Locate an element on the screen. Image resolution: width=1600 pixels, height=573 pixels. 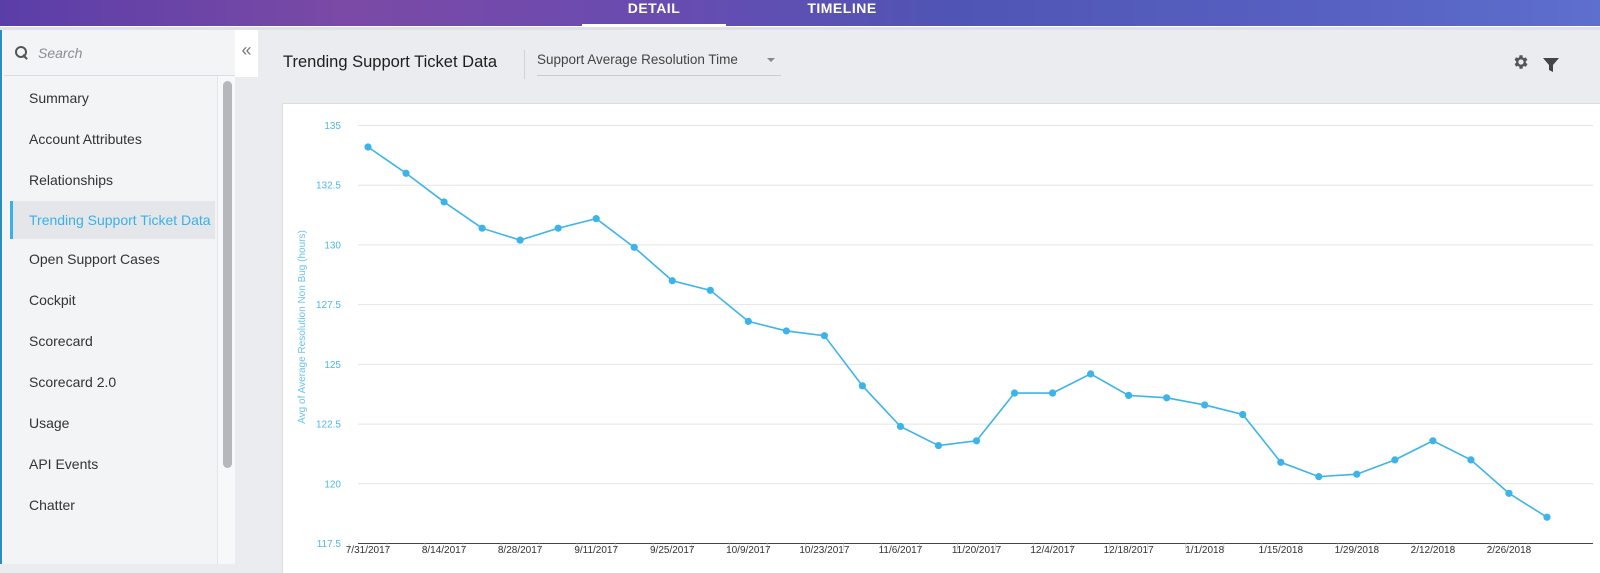
x-tick-label: 9/25/2017 is located at coordinates (672, 550).